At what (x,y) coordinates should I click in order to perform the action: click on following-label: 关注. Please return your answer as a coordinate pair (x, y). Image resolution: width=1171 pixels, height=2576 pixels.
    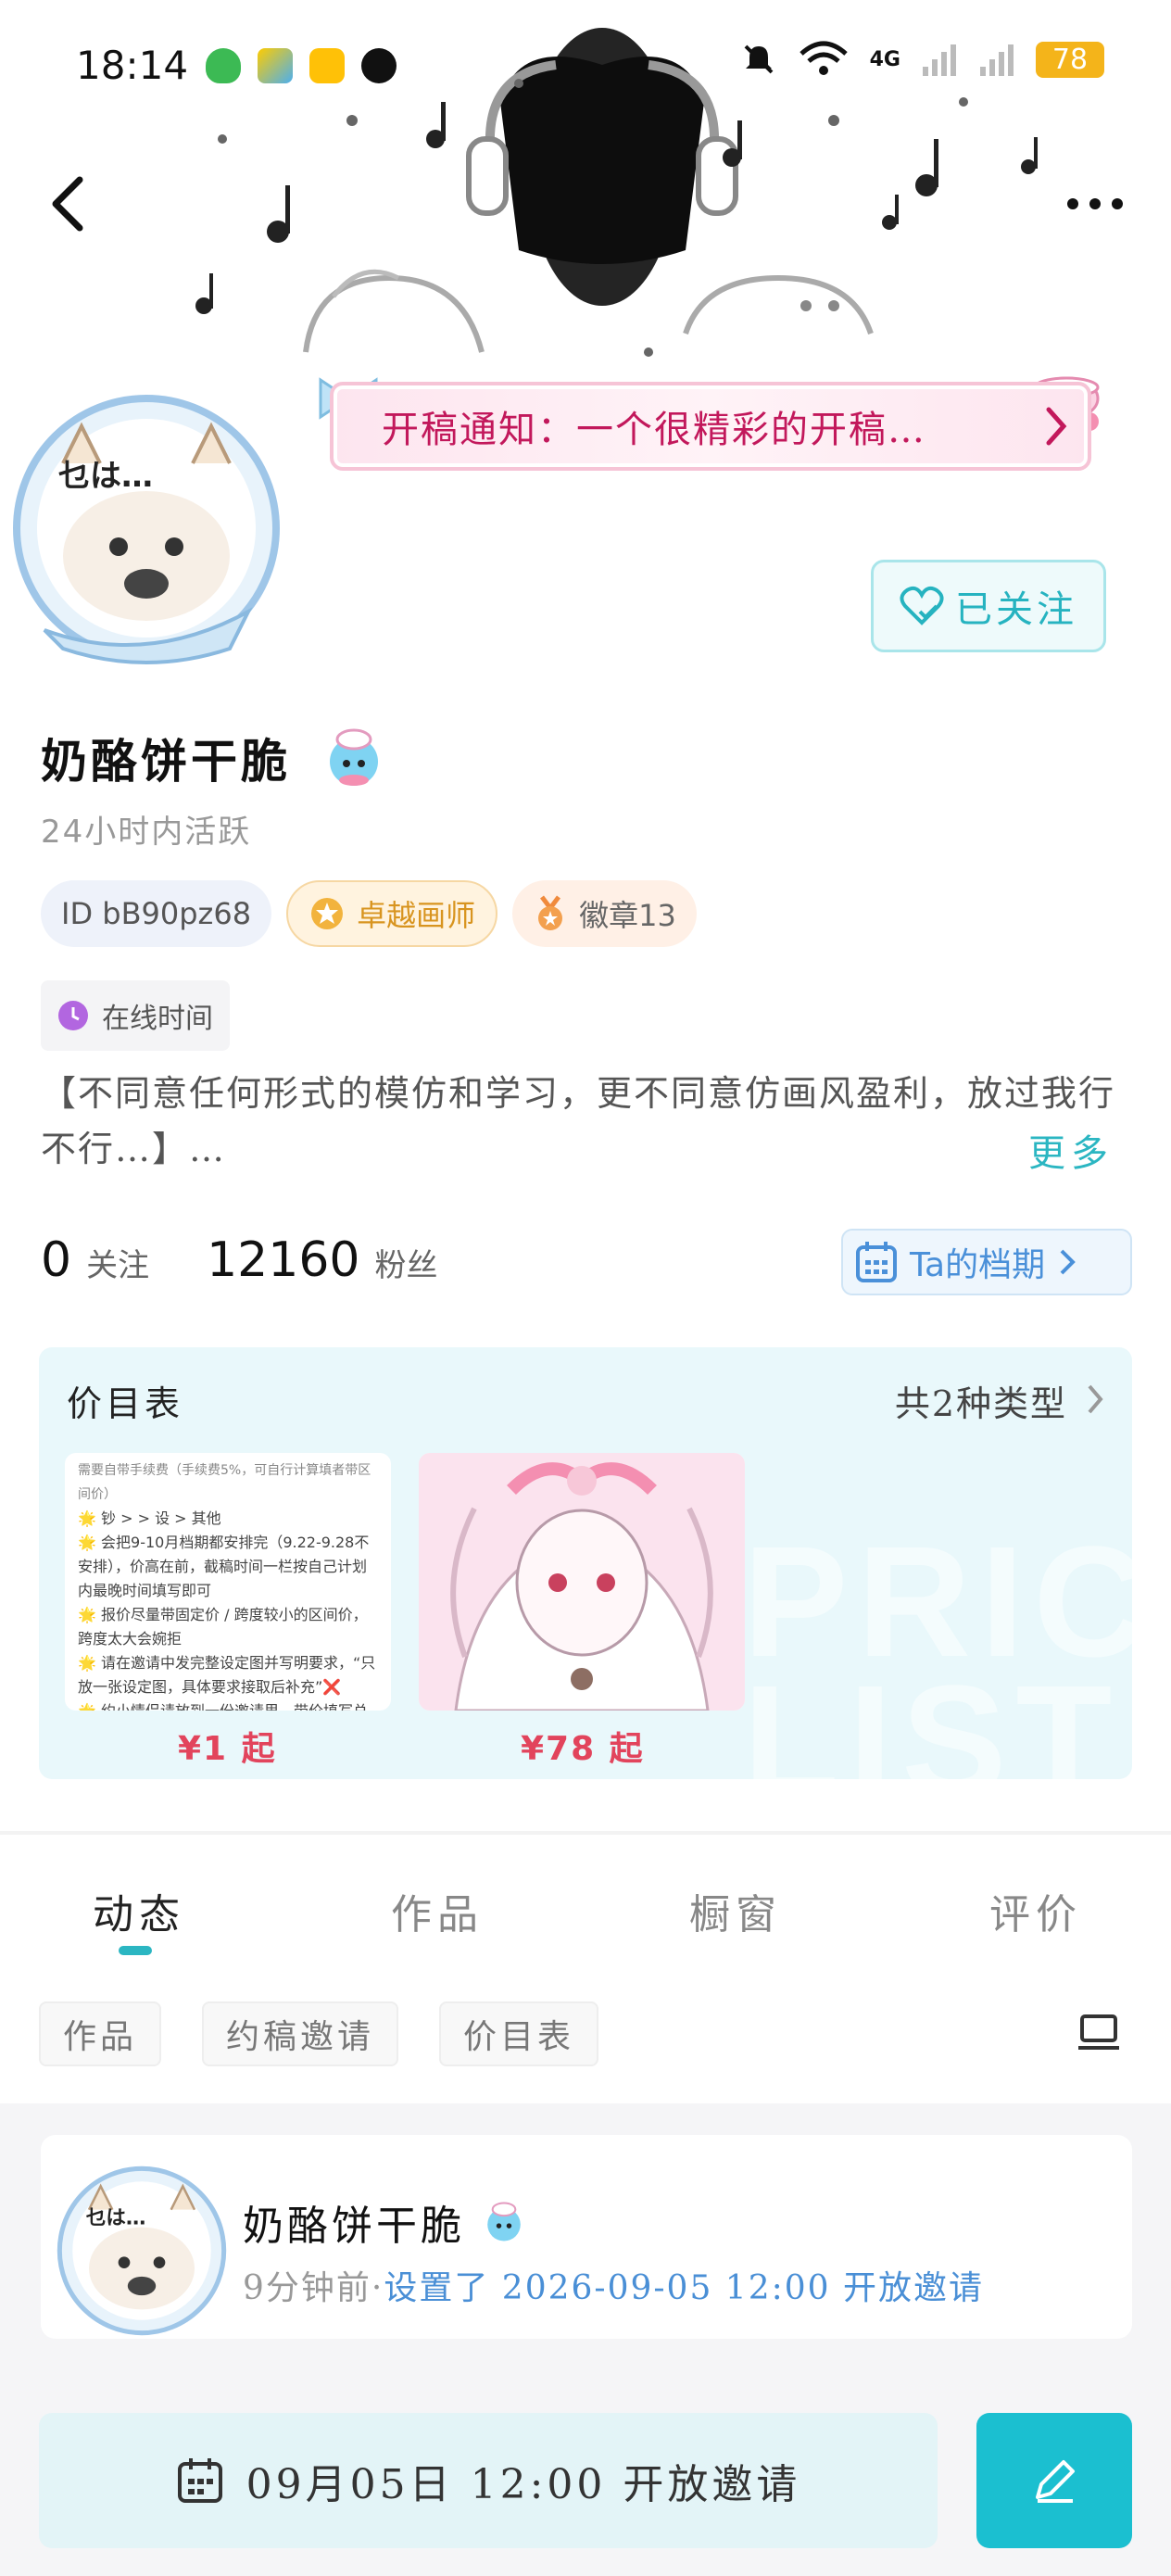
    Looking at the image, I should click on (118, 1262).